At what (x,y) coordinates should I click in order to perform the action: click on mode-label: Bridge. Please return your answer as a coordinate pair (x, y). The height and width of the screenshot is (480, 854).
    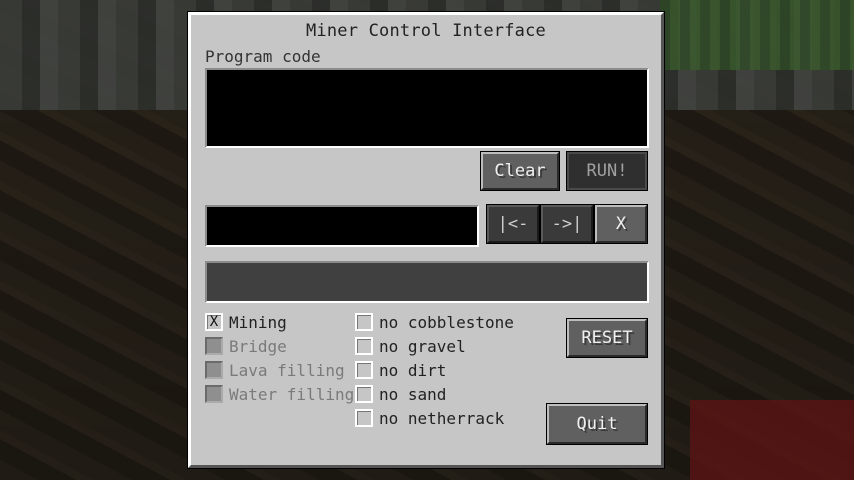
    Looking at the image, I should click on (258, 346).